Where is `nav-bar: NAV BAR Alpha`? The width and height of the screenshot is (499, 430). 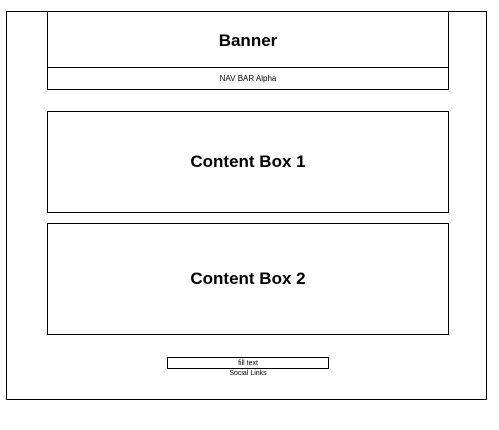
nav-bar: NAV BAR Alpha is located at coordinates (248, 78).